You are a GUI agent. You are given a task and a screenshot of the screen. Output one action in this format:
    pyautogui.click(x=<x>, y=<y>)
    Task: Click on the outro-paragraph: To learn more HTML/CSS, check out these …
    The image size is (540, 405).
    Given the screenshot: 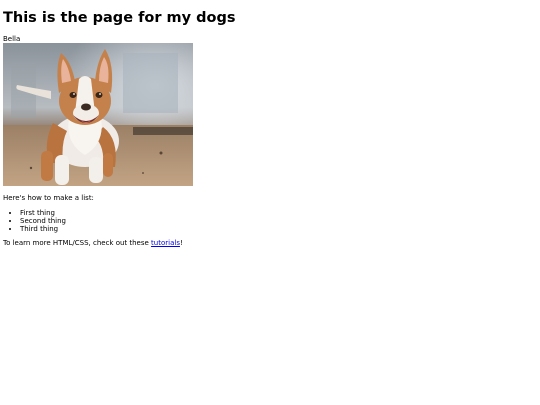 What is the action you would take?
    pyautogui.click(x=270, y=243)
    